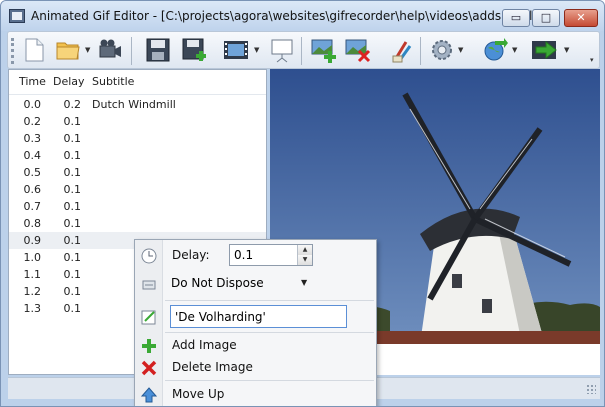 This screenshot has width=605, height=407. I want to click on gear-icon, so click(442, 50).